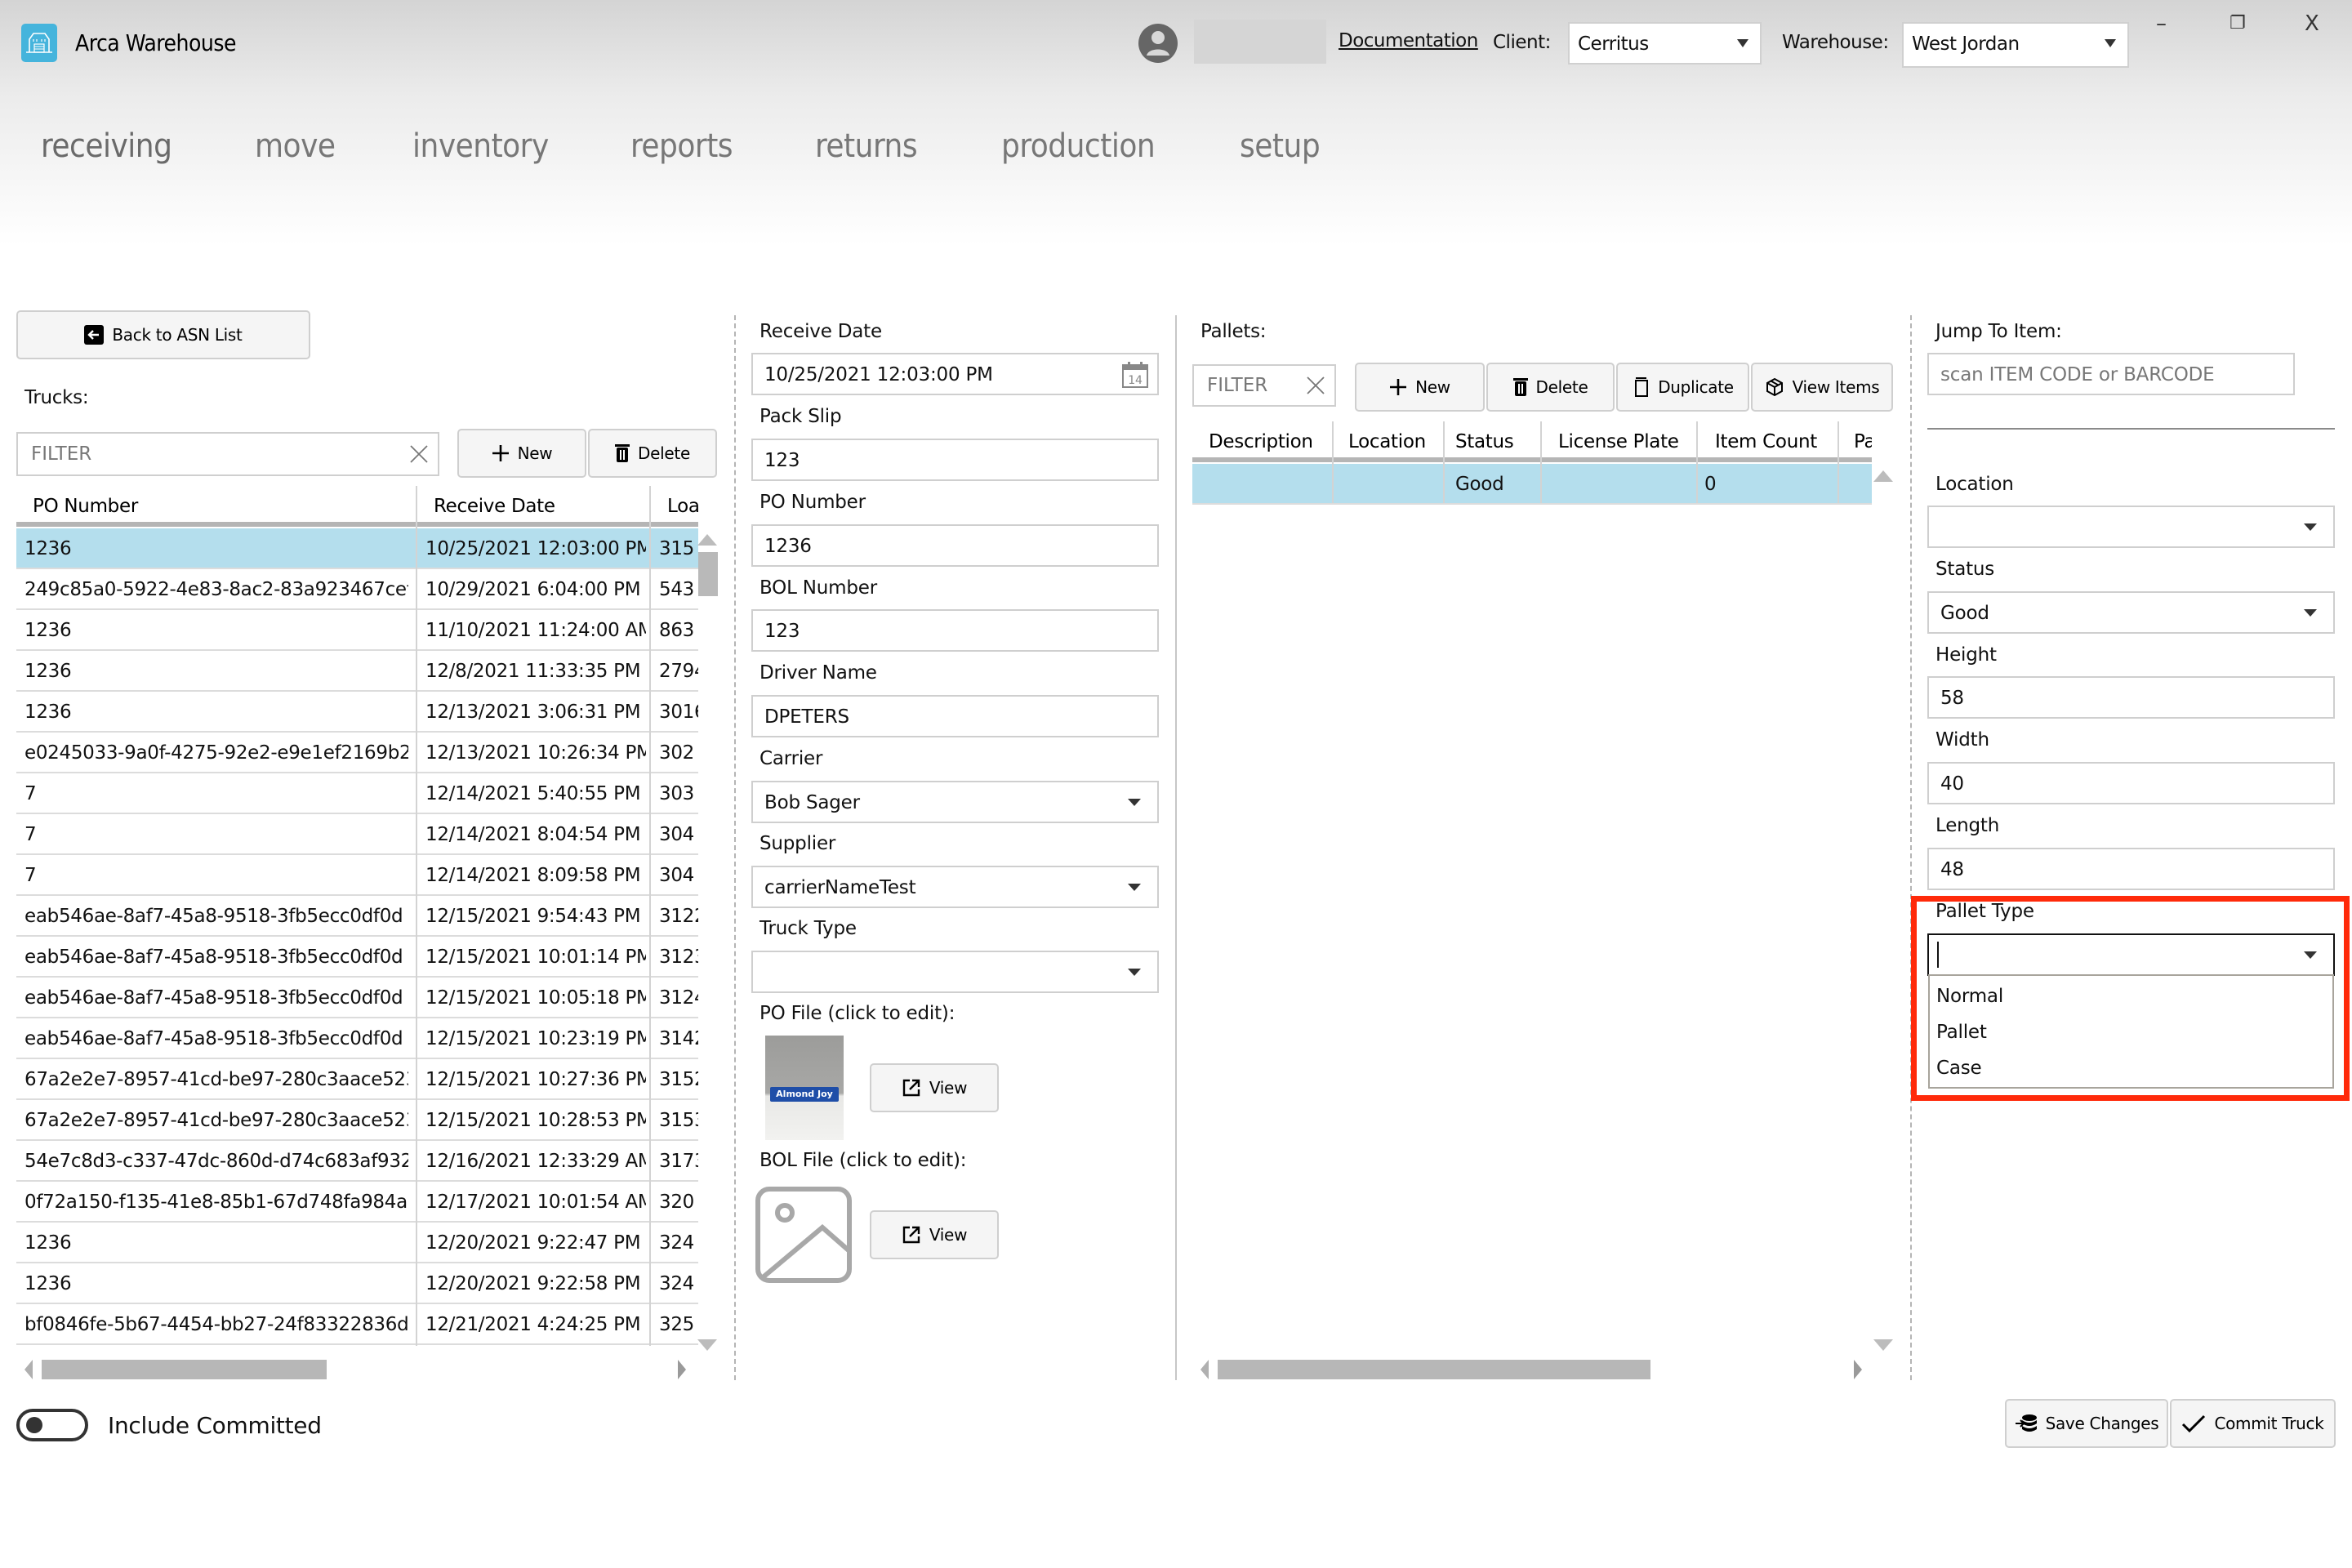  I want to click on column-header-status: Status, so click(1484, 441).